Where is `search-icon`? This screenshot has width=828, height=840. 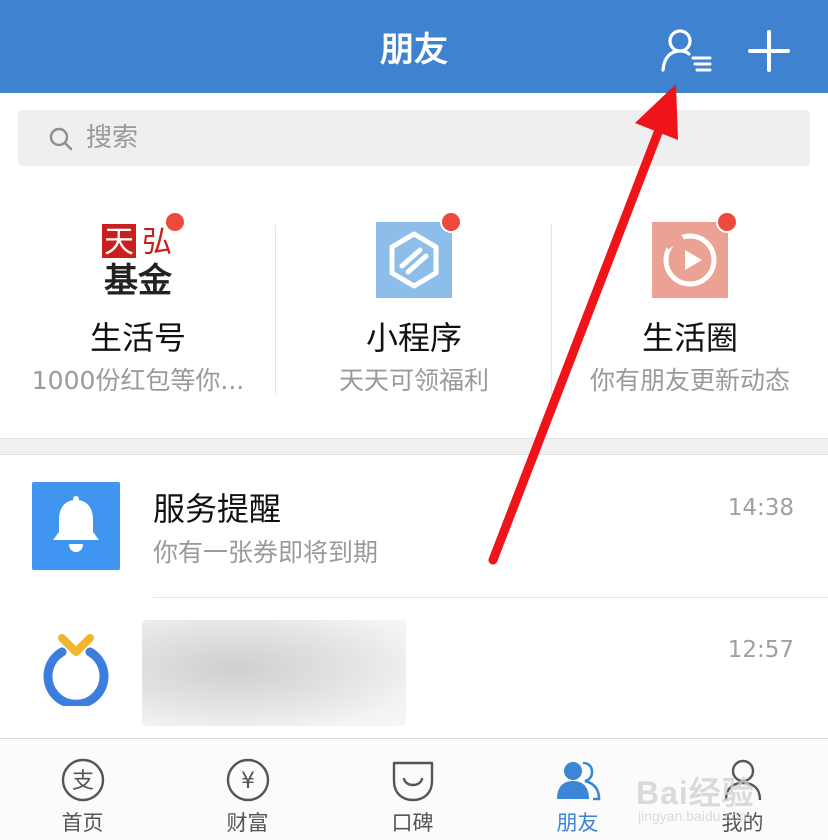 search-icon is located at coordinates (61, 139).